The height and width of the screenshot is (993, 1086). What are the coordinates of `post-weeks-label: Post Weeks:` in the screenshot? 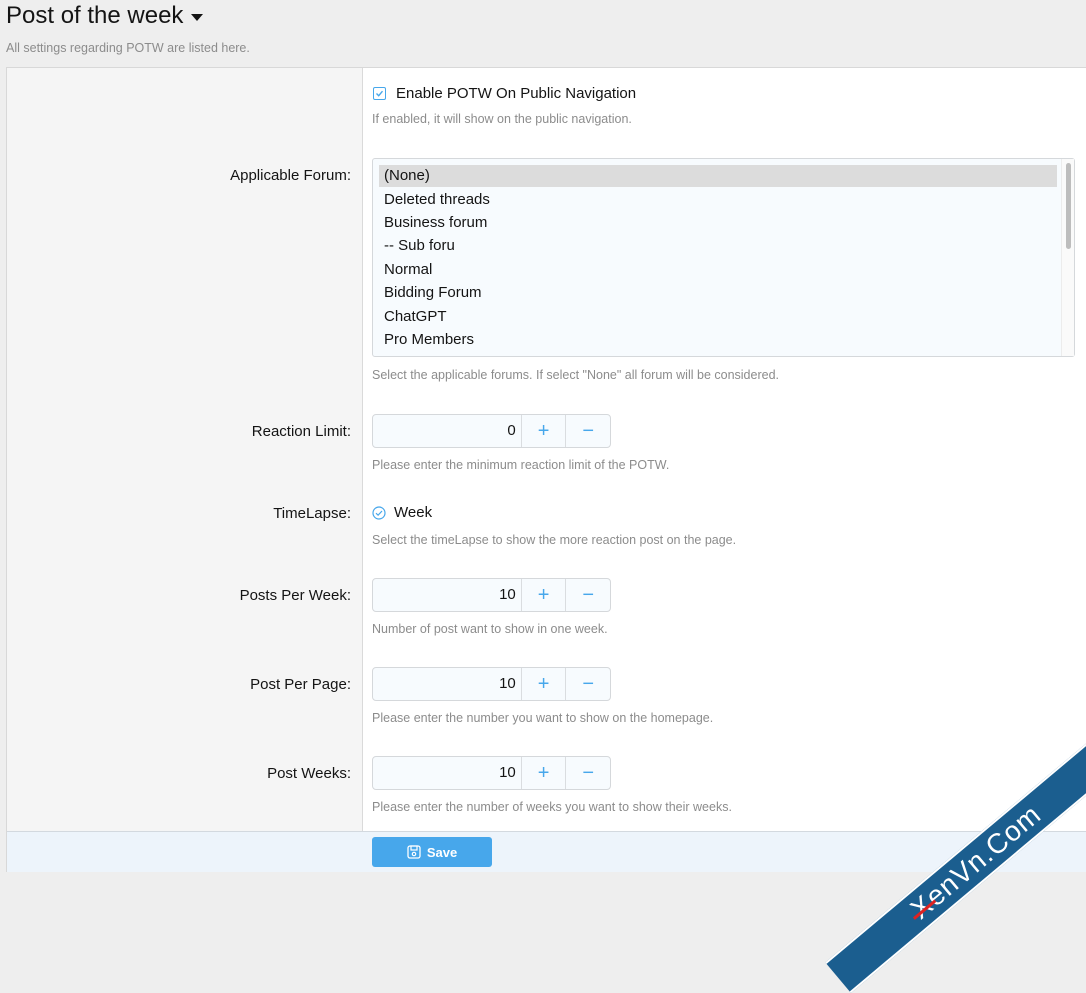 It's located at (309, 773).